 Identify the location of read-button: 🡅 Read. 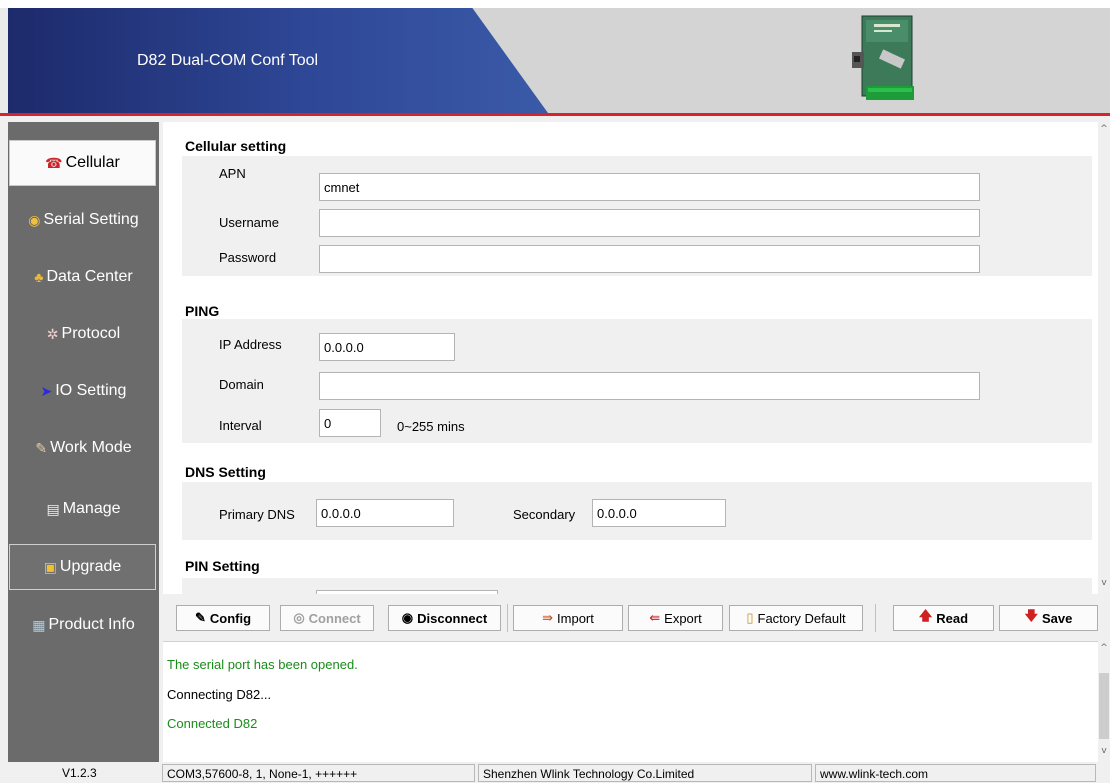
(943, 618).